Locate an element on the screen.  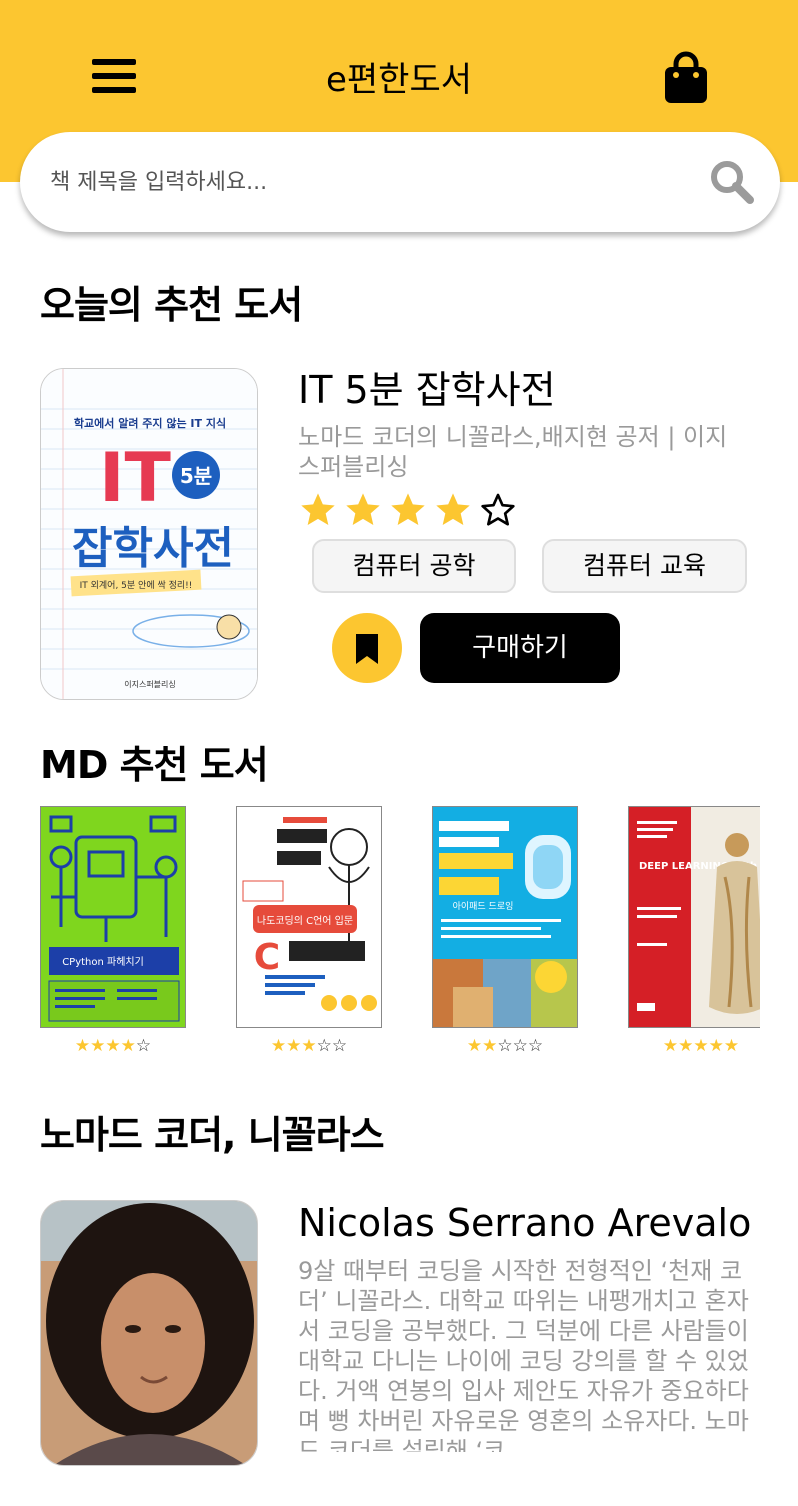
md-cover-caption: CPython 파헤치기 is located at coordinates (103, 962).